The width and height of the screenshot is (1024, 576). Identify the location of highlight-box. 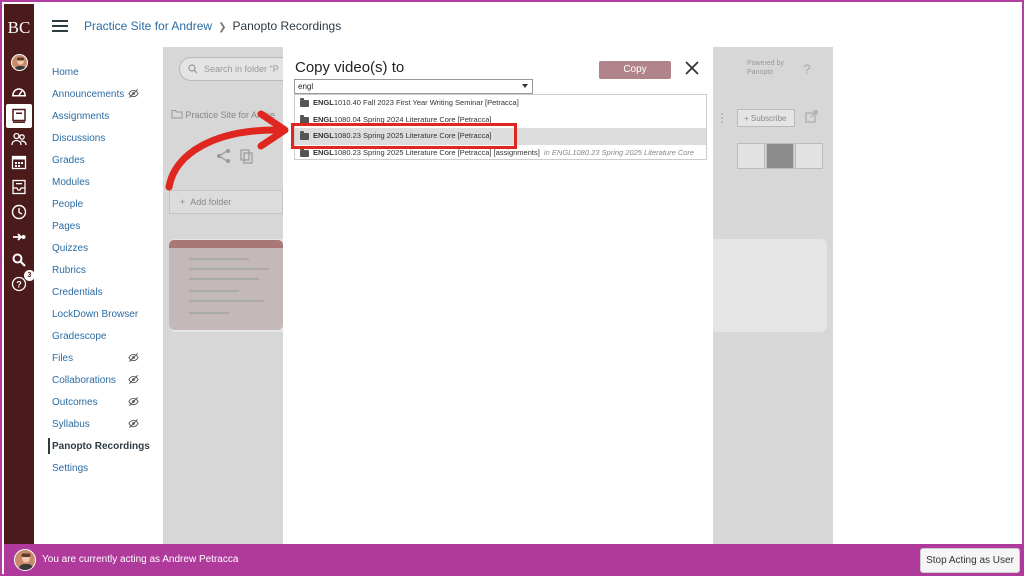
(404, 136).